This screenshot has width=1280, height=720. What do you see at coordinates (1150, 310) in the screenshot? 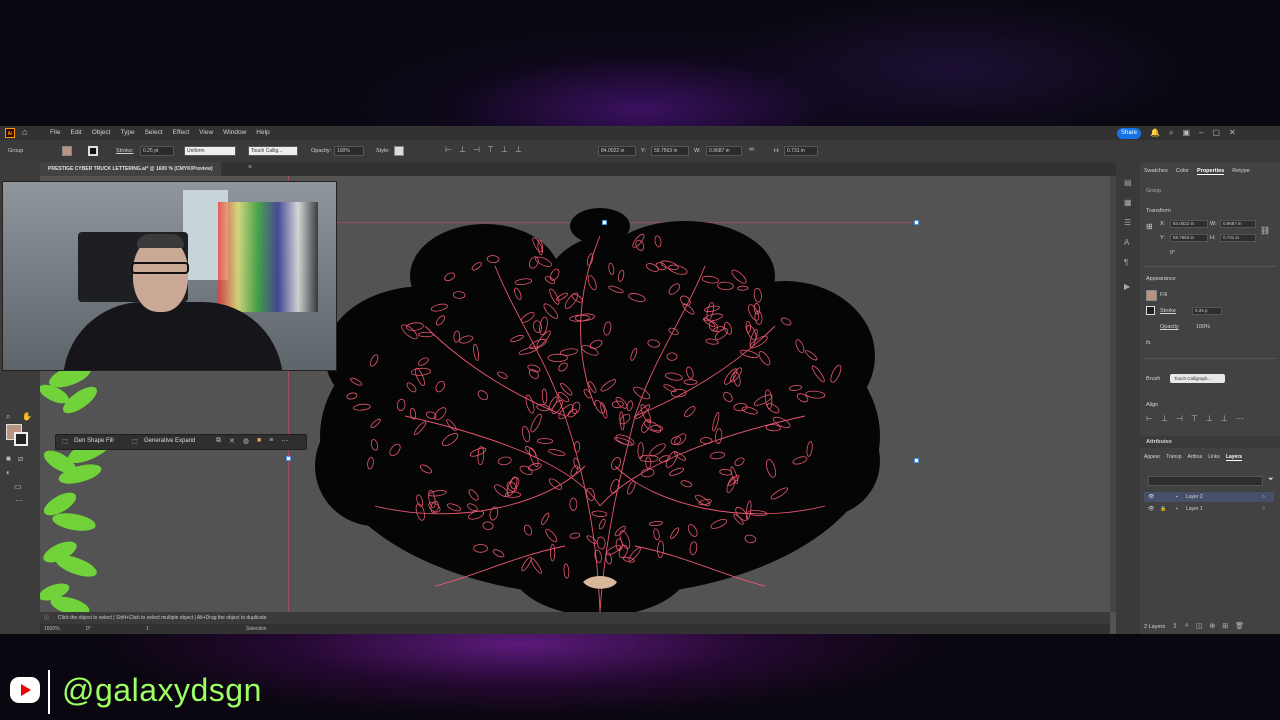
I see `stroke-swatch` at bounding box center [1150, 310].